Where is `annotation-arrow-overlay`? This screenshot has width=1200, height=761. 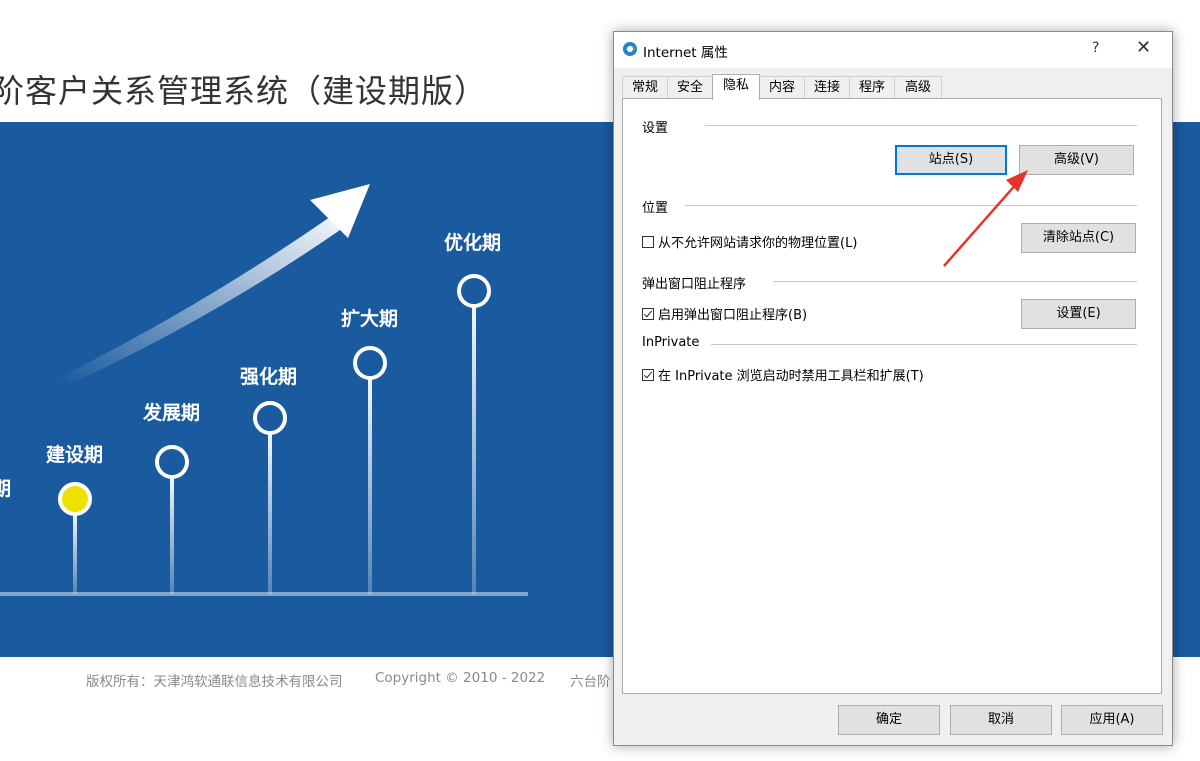
annotation-arrow-overlay is located at coordinates (985, 218).